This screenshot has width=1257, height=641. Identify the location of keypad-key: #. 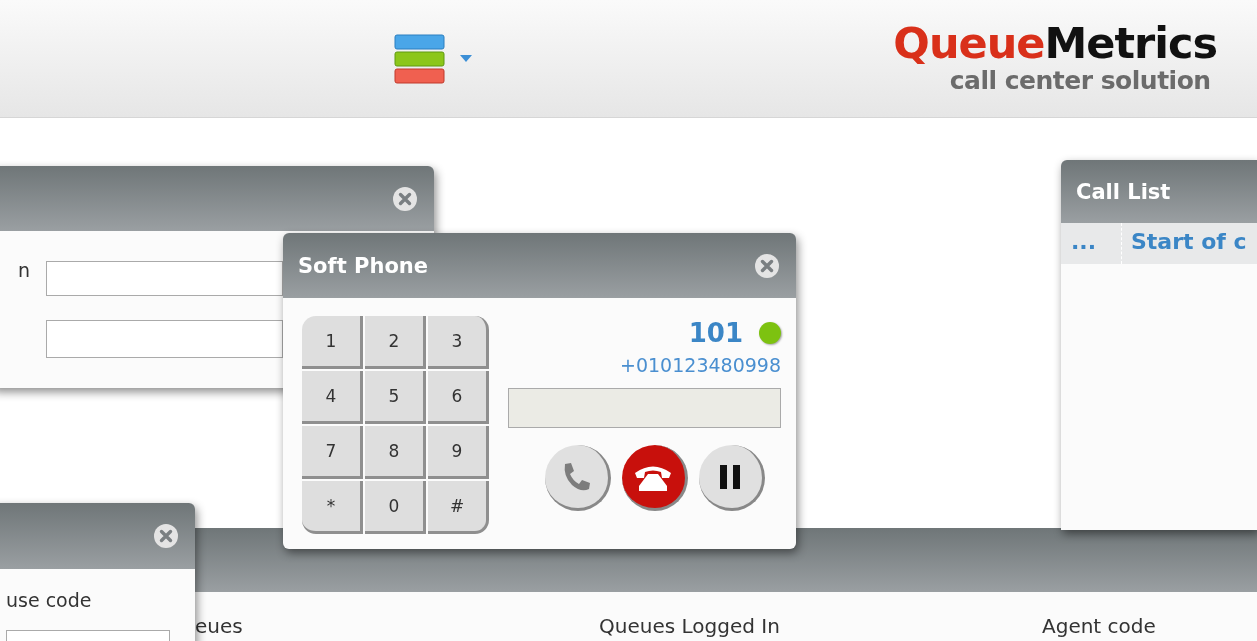
(458, 507).